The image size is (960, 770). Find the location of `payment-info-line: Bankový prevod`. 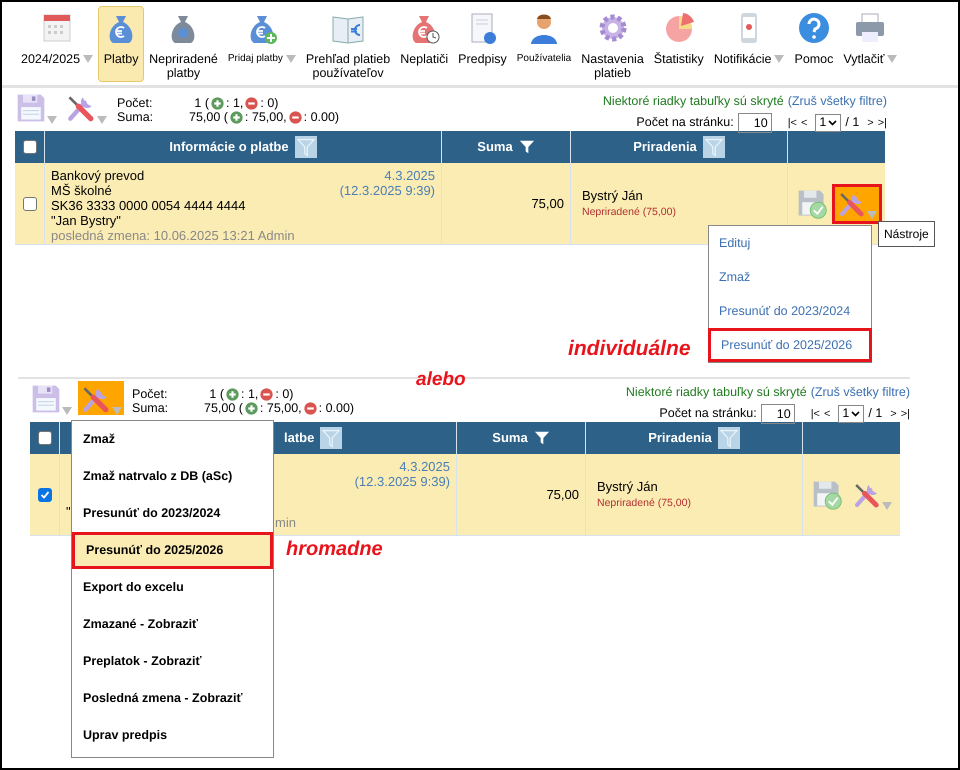

payment-info-line: Bankový prevod is located at coordinates (98, 175).